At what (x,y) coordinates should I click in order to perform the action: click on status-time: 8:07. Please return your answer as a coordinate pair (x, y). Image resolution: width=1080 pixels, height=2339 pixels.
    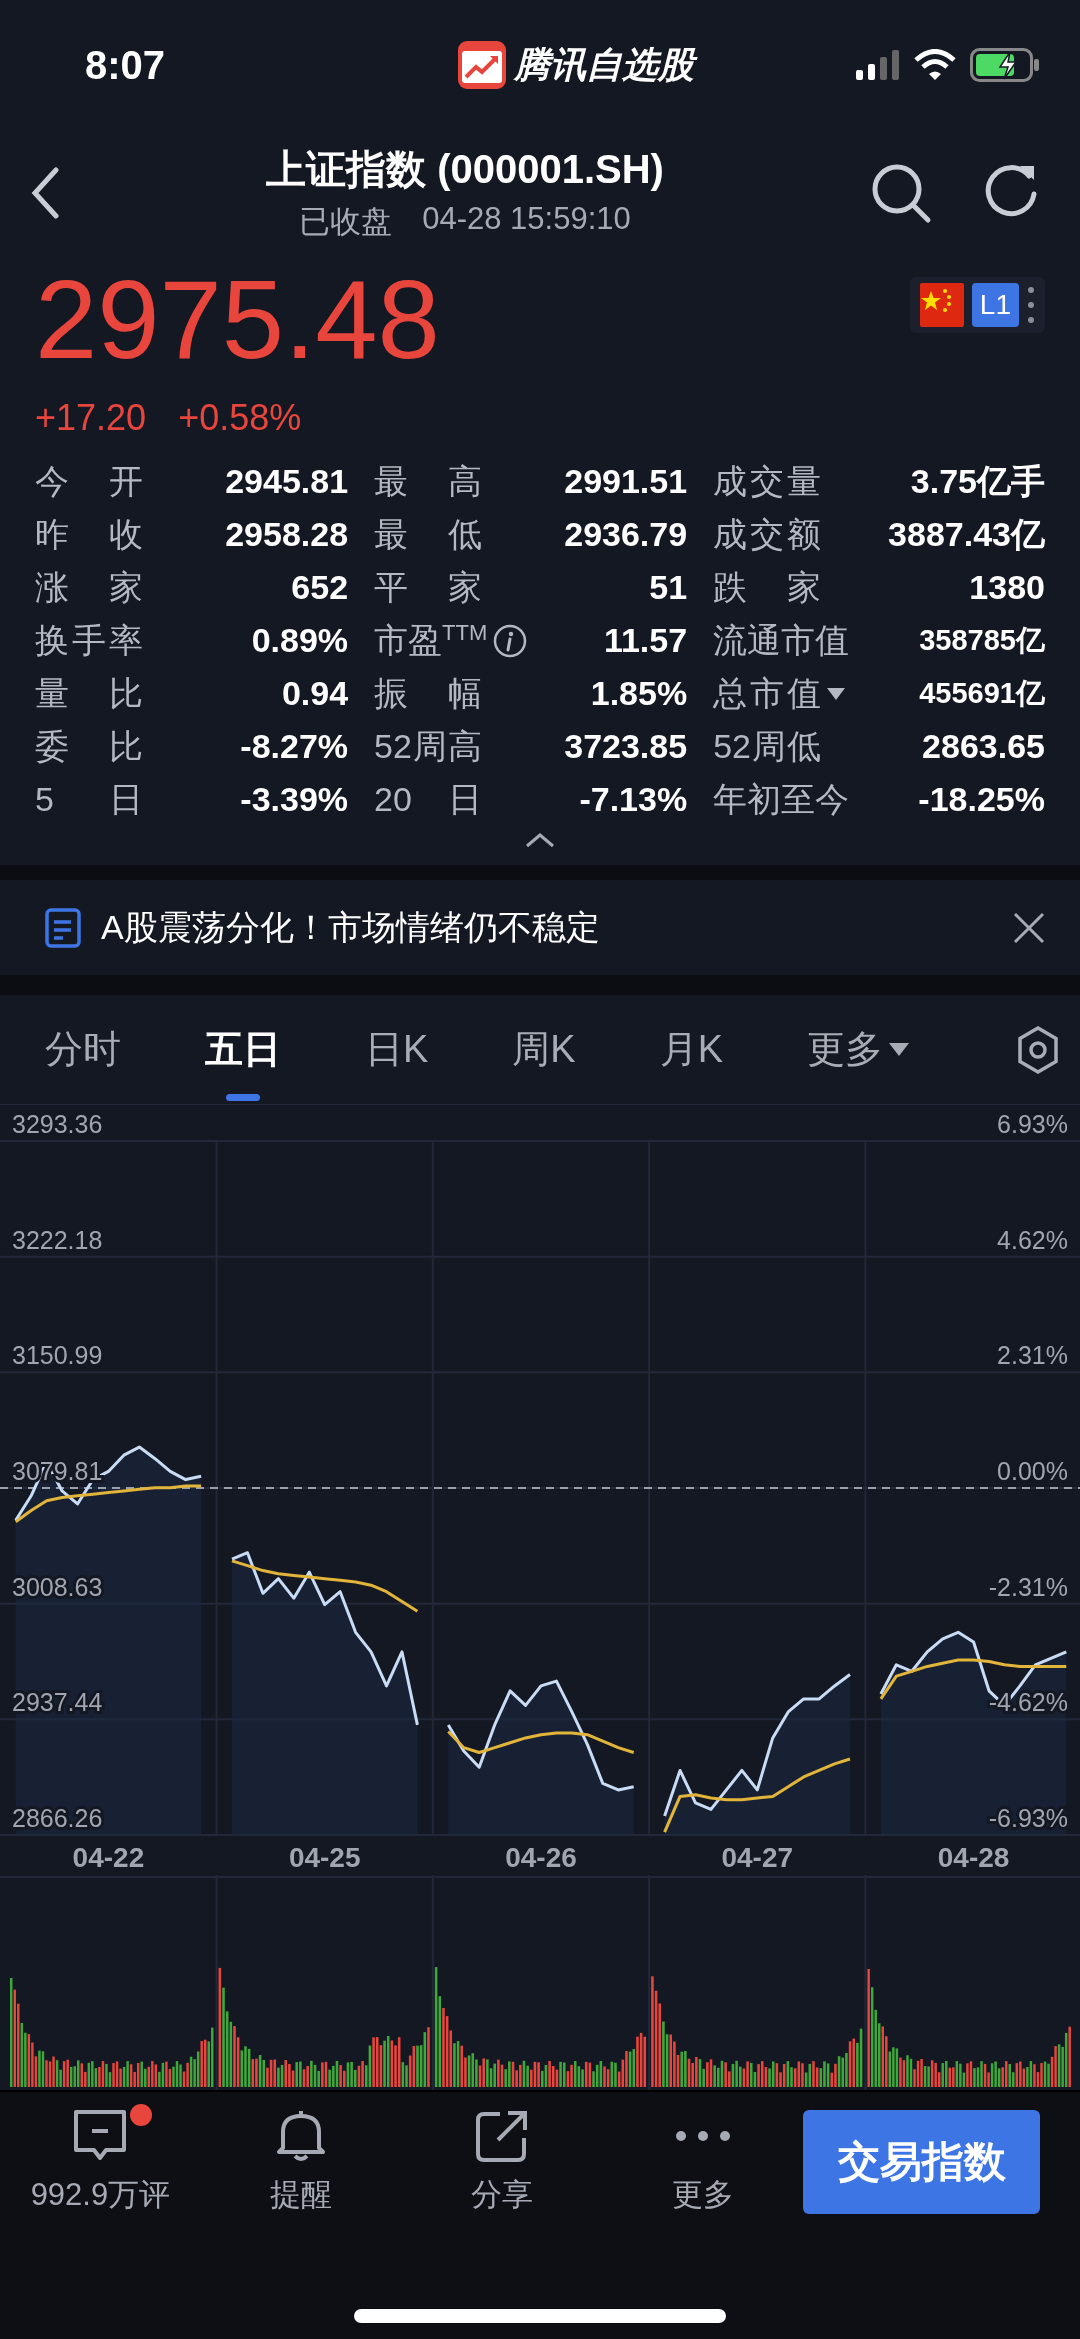
    Looking at the image, I should click on (126, 65).